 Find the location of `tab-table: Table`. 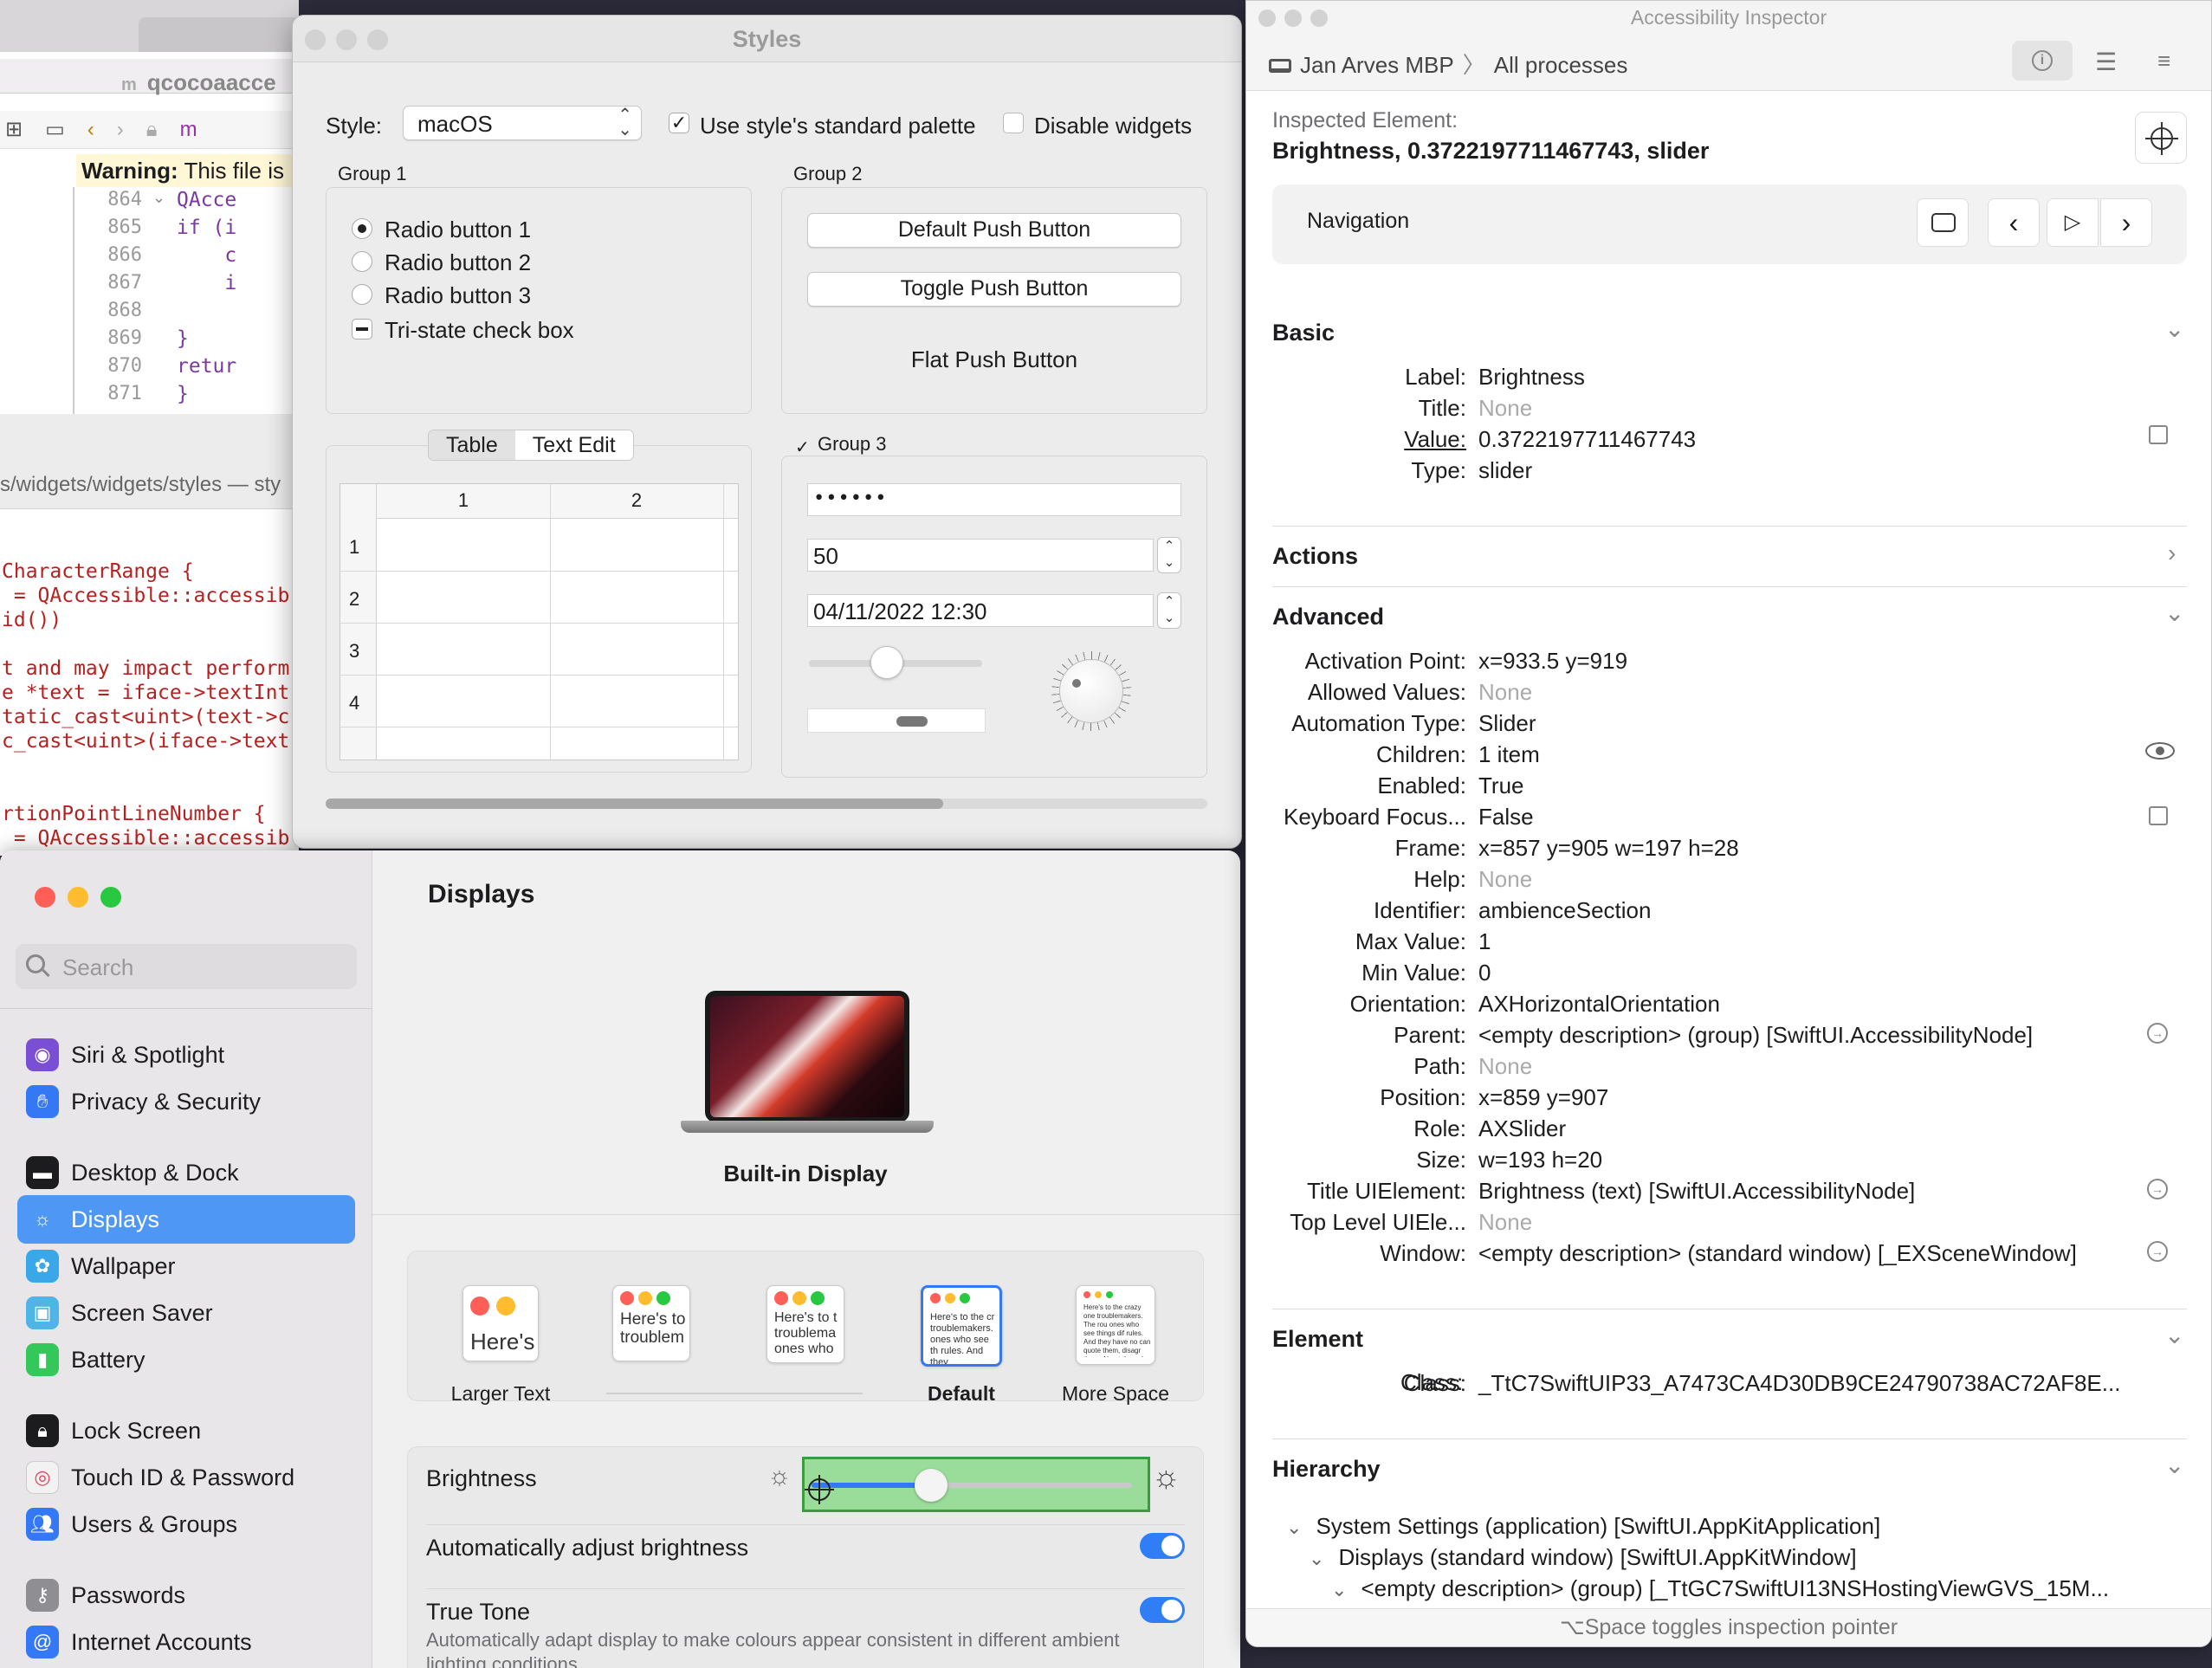

tab-table: Table is located at coordinates (472, 445).